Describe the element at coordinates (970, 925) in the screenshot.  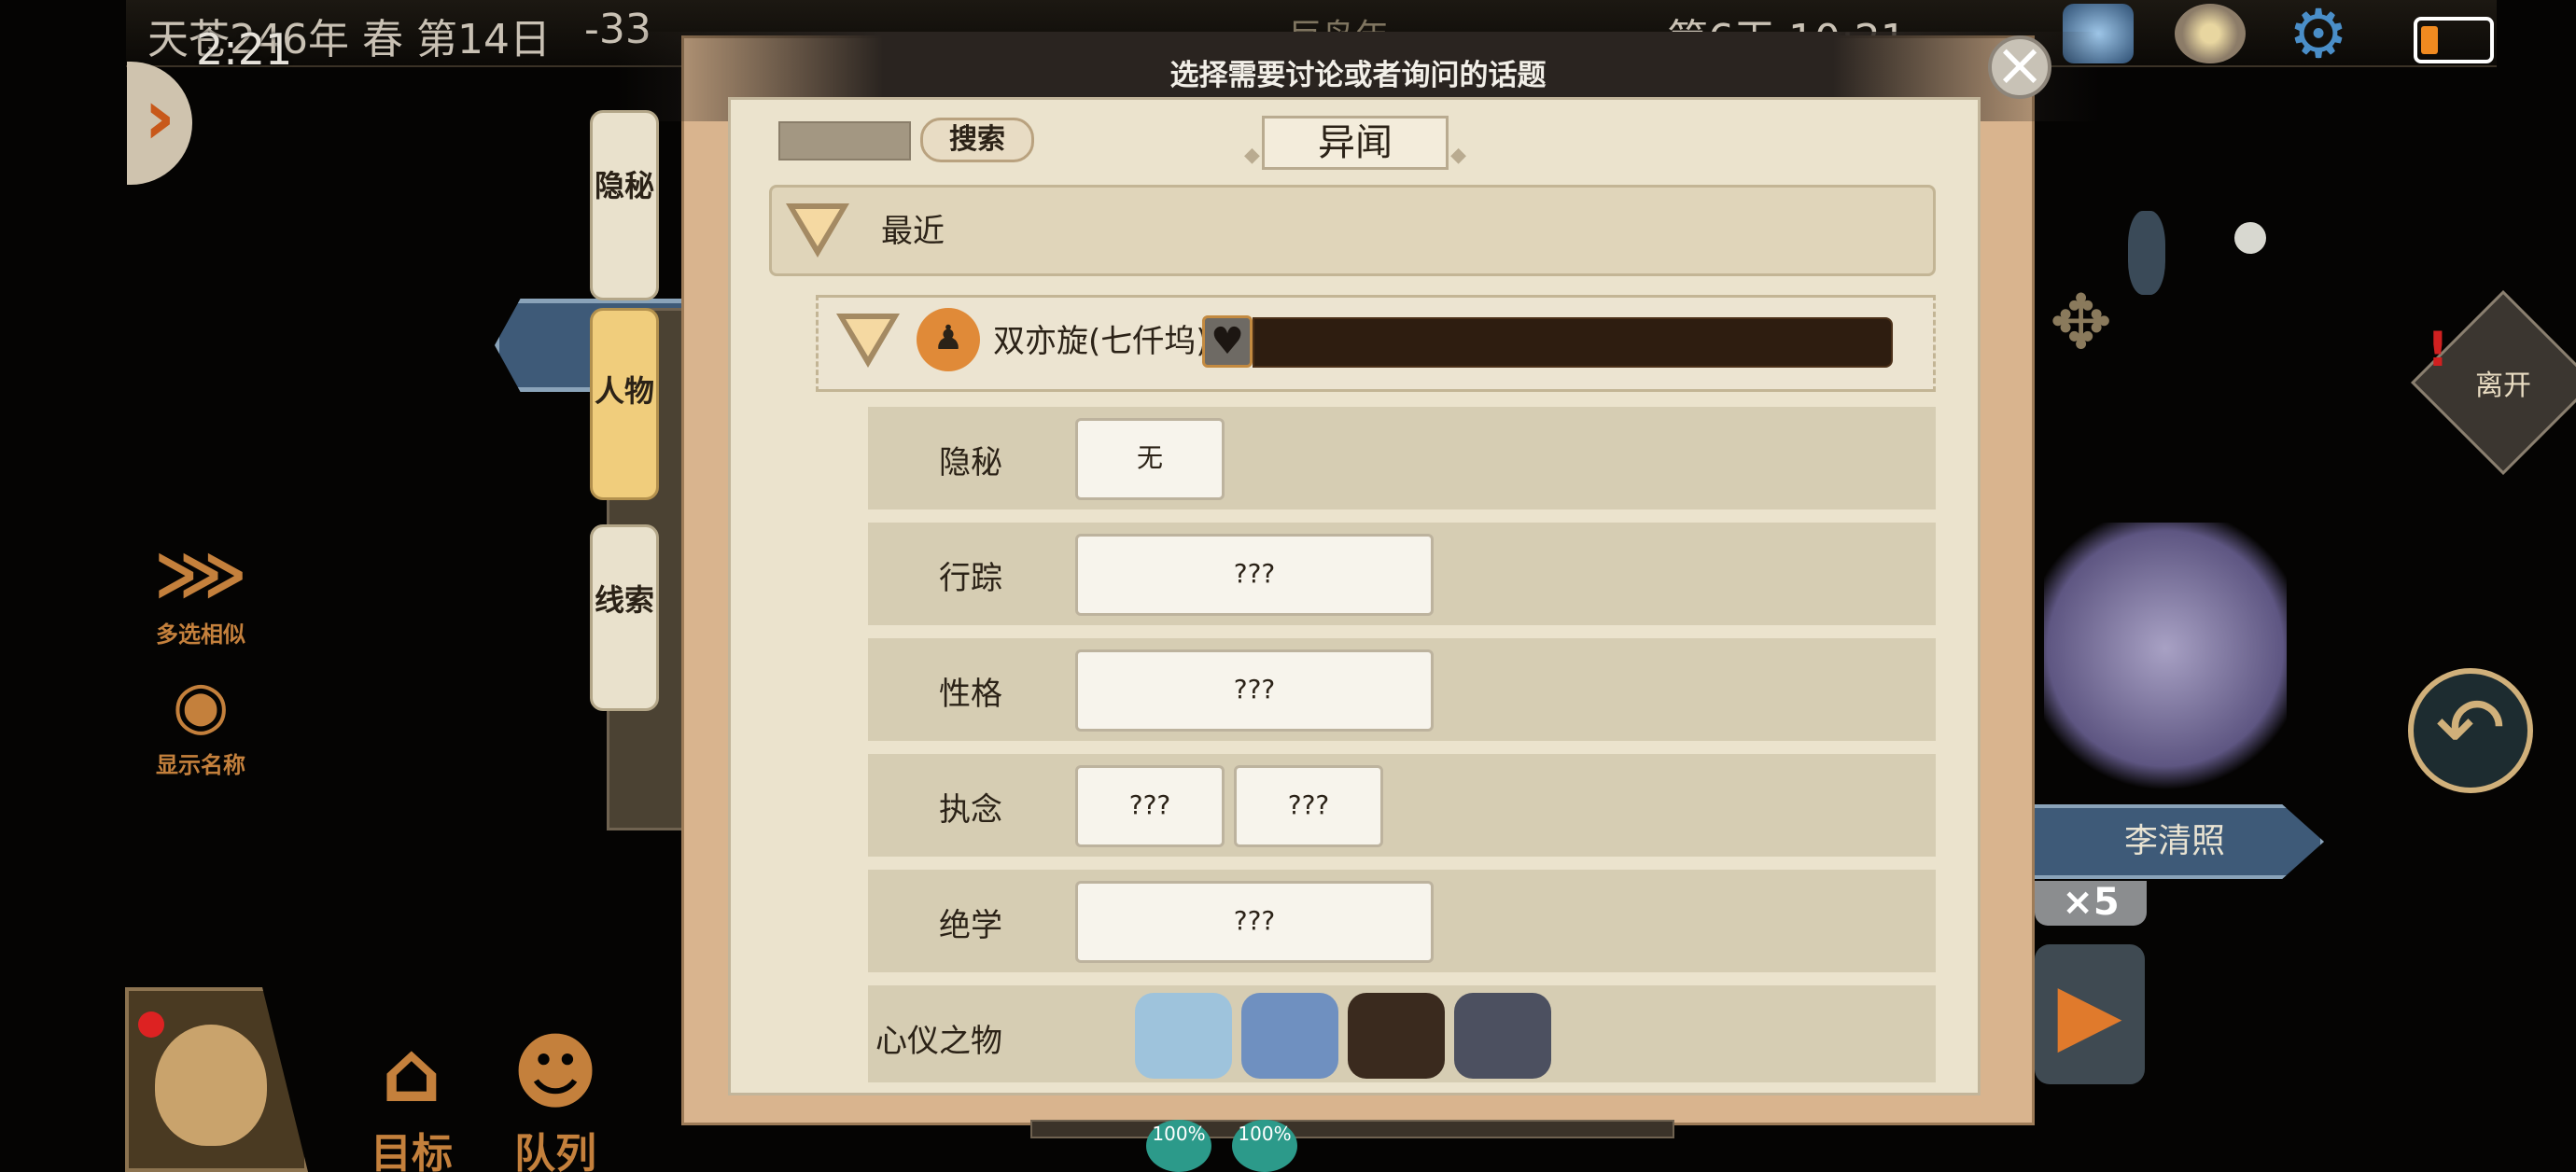
I see `row-label: 绝学` at that location.